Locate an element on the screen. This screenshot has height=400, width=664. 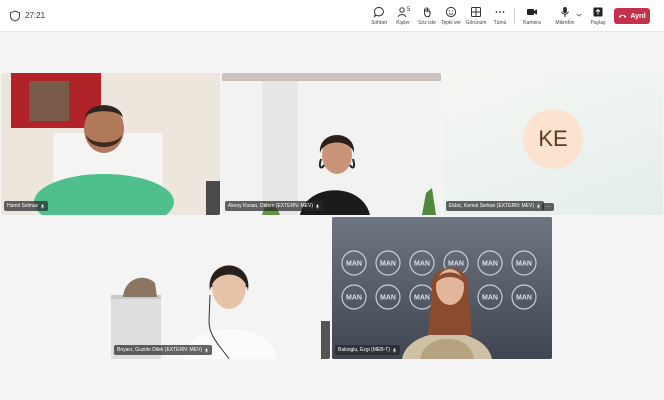
leave-button: Ayrıl is located at coordinates (632, 16).